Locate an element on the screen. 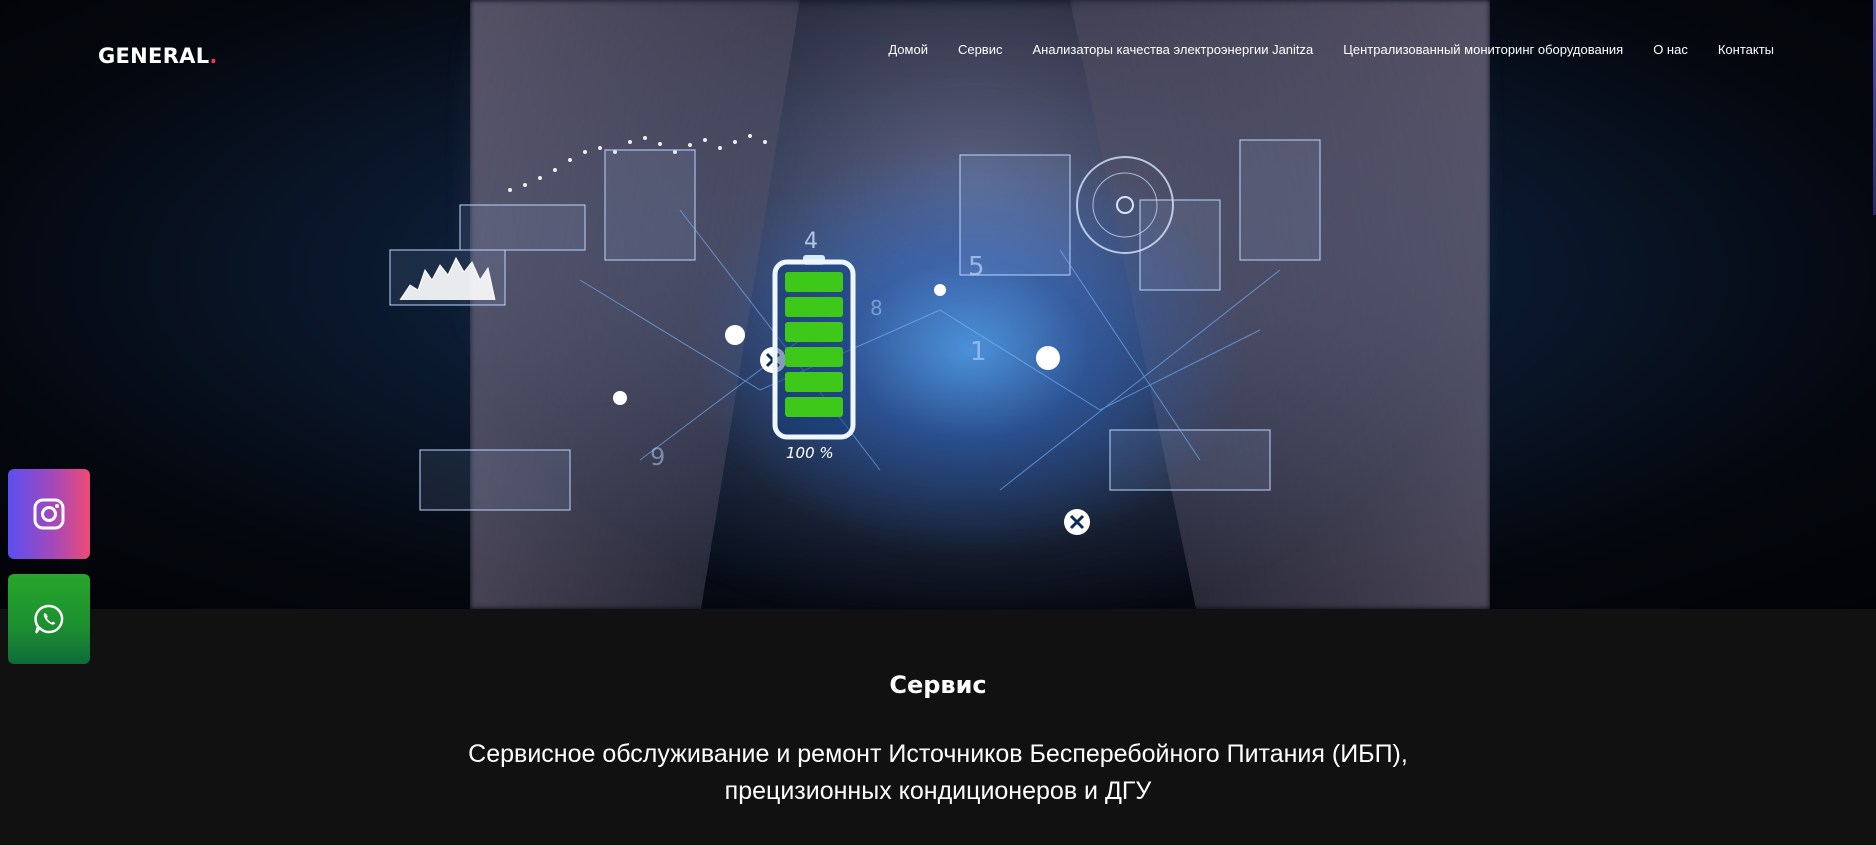 The height and width of the screenshot is (845, 1876). battery-graphic is located at coordinates (814, 347).